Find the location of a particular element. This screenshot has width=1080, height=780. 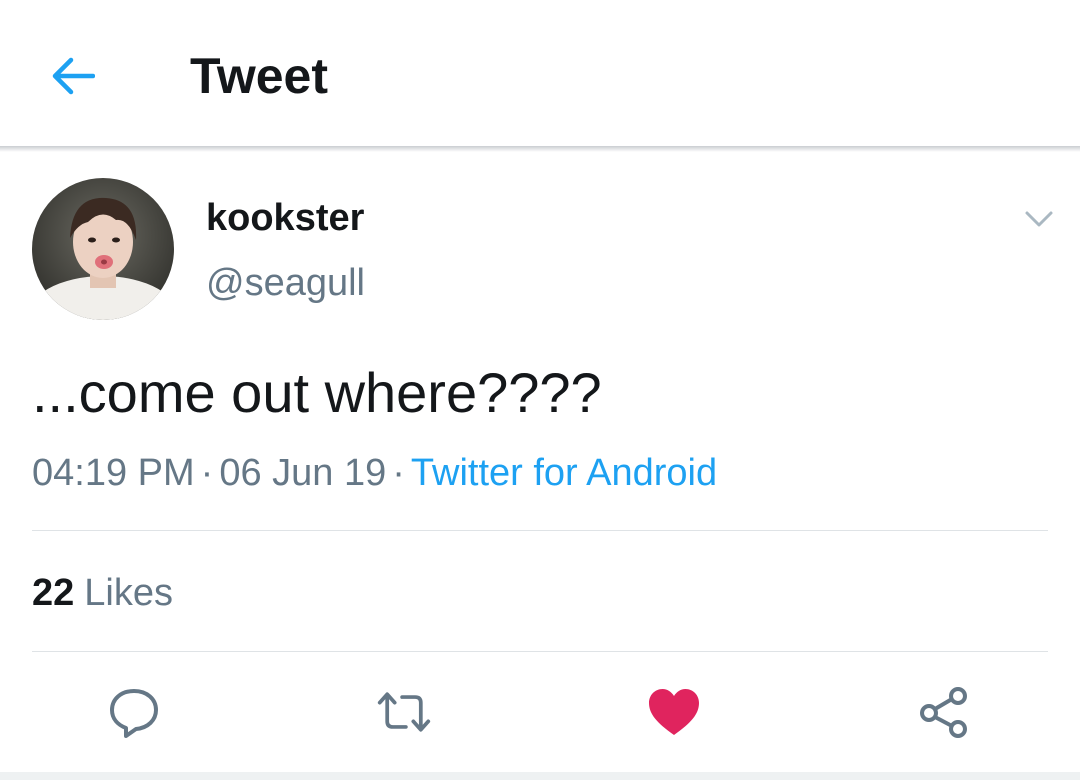

author-handle: @seagull is located at coordinates (285, 283).